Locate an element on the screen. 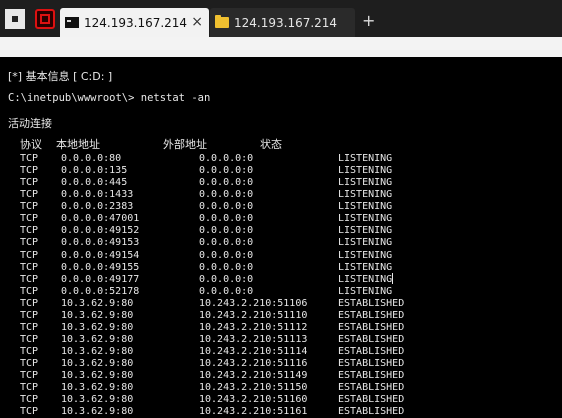  cell-local: 0.0.0.0:80 is located at coordinates (91, 158).